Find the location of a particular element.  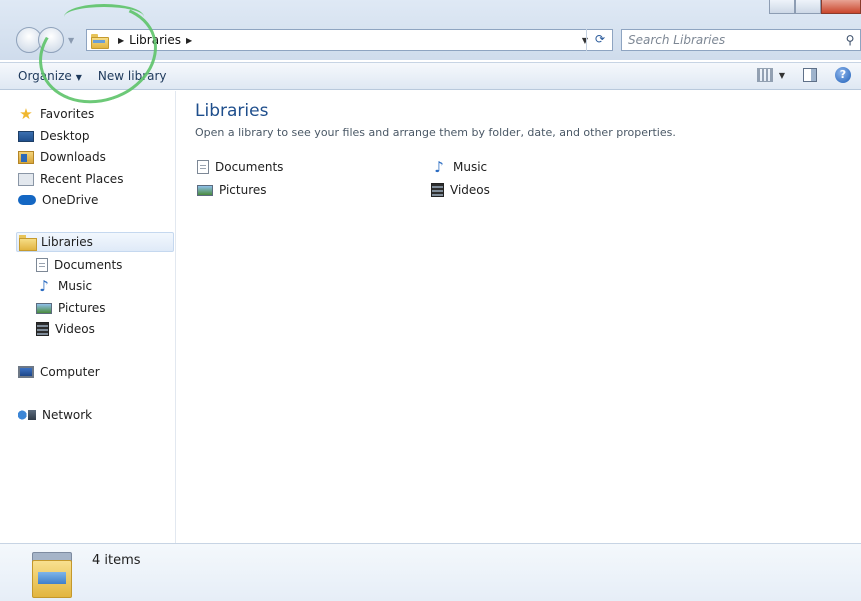

breadcrumb-libraries: Libraries is located at coordinates (155, 40).